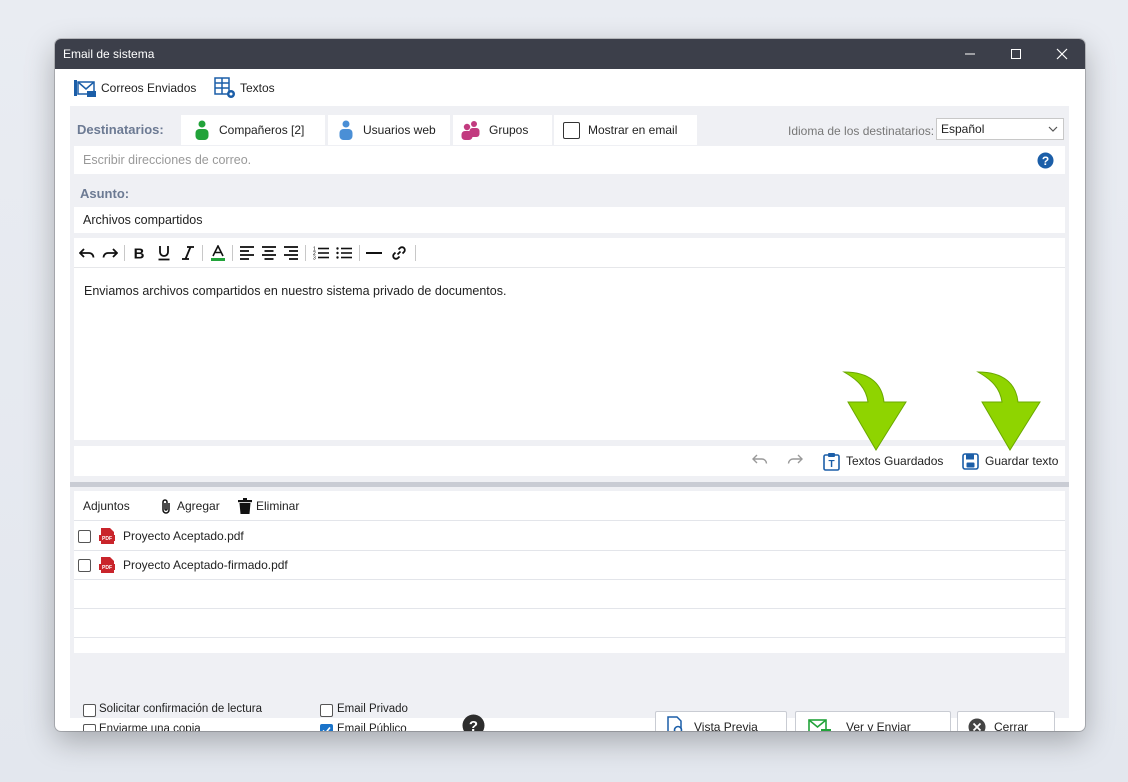 This screenshot has height=782, width=1128. I want to click on align-center-button, so click(269, 253).